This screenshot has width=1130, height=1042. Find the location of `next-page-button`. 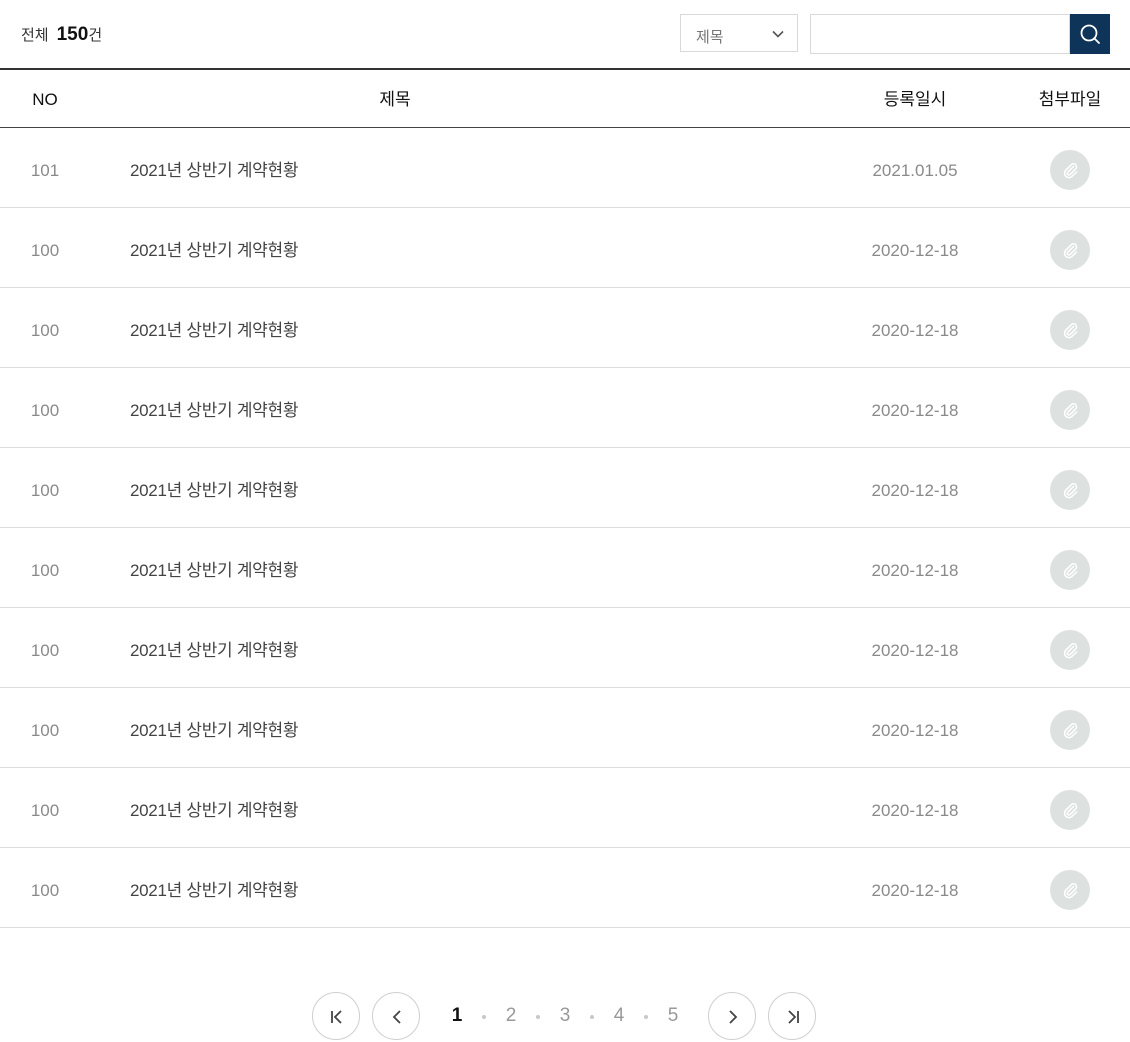

next-page-button is located at coordinates (732, 1016).